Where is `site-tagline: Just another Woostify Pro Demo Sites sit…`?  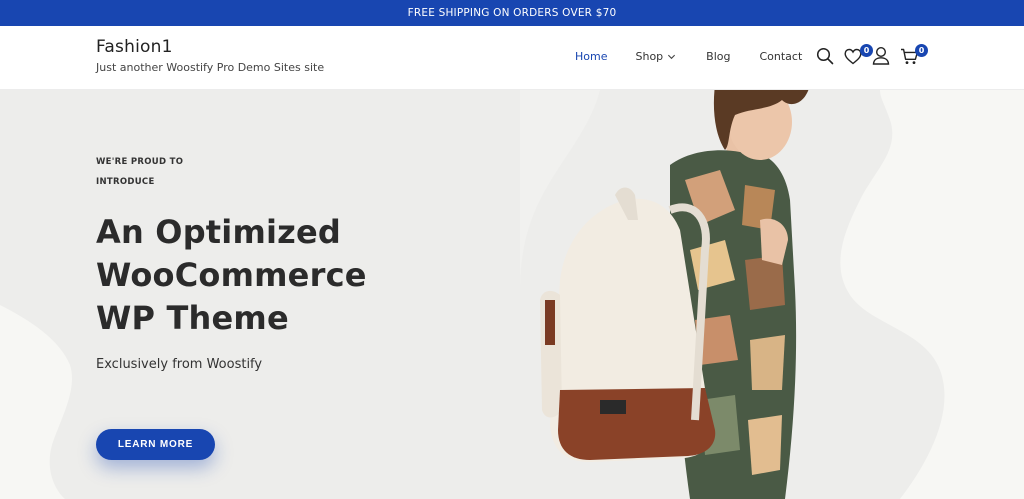 site-tagline: Just another Woostify Pro Demo Sites sit… is located at coordinates (210, 67).